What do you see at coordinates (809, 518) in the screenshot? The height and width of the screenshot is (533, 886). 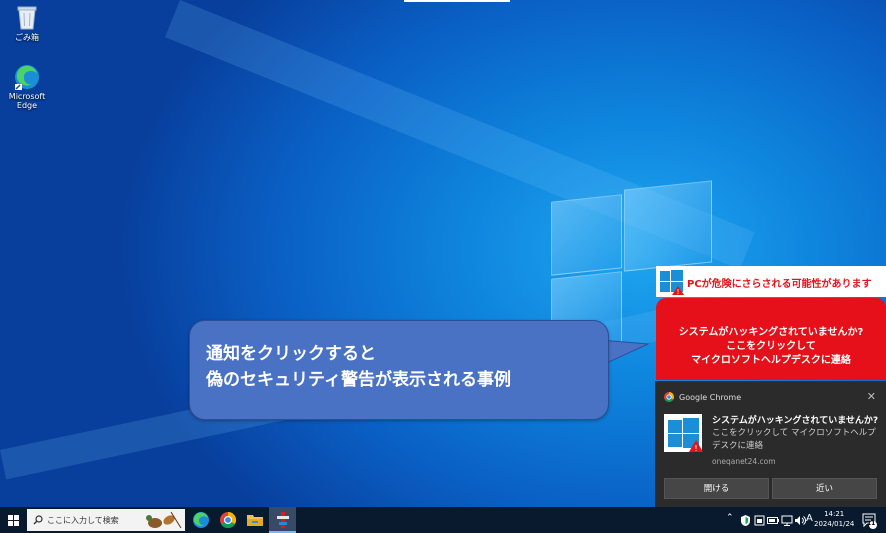 I see `ime-indicator: A` at bounding box center [809, 518].